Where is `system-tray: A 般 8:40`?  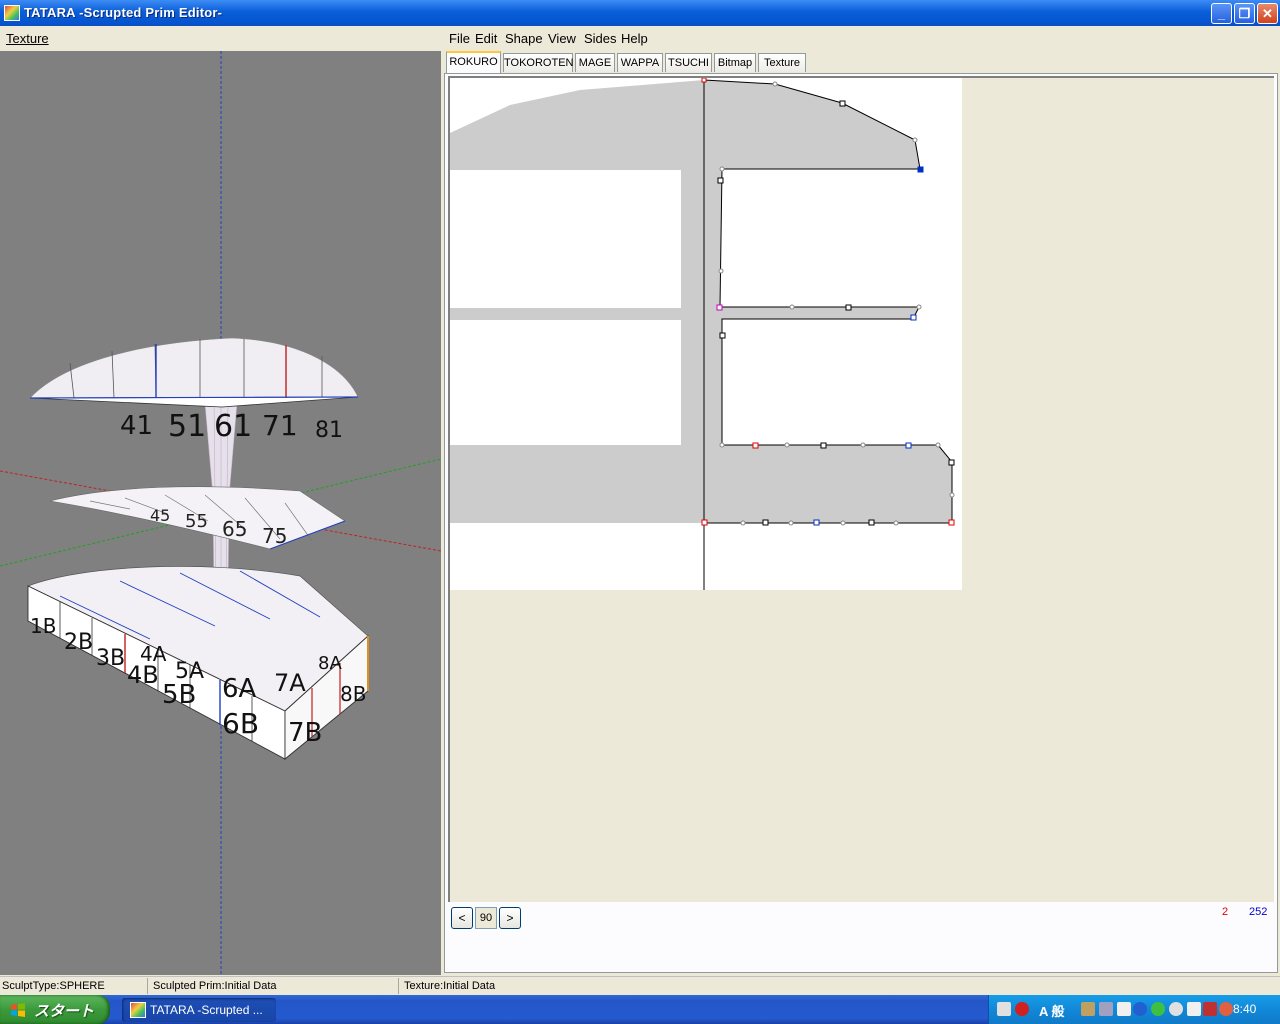 system-tray: A 般 8:40 is located at coordinates (1134, 1009).